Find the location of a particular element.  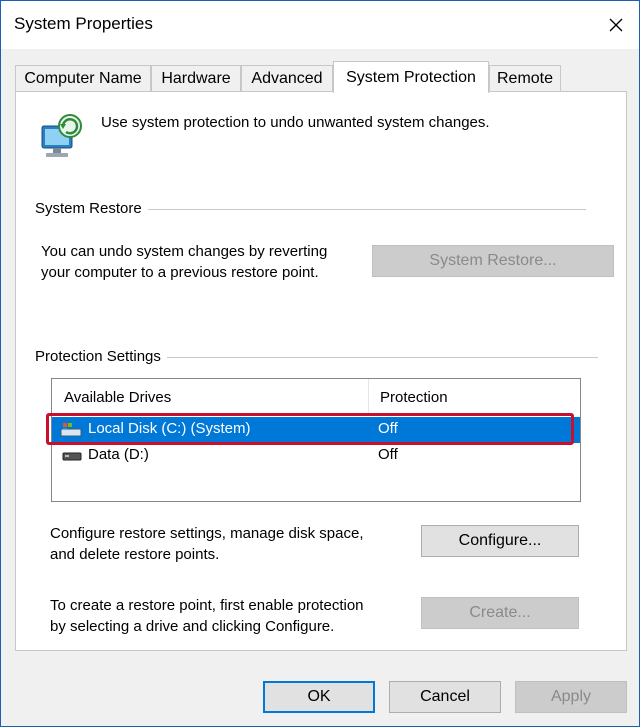

description-line: and delete restore points. is located at coordinates (135, 554).